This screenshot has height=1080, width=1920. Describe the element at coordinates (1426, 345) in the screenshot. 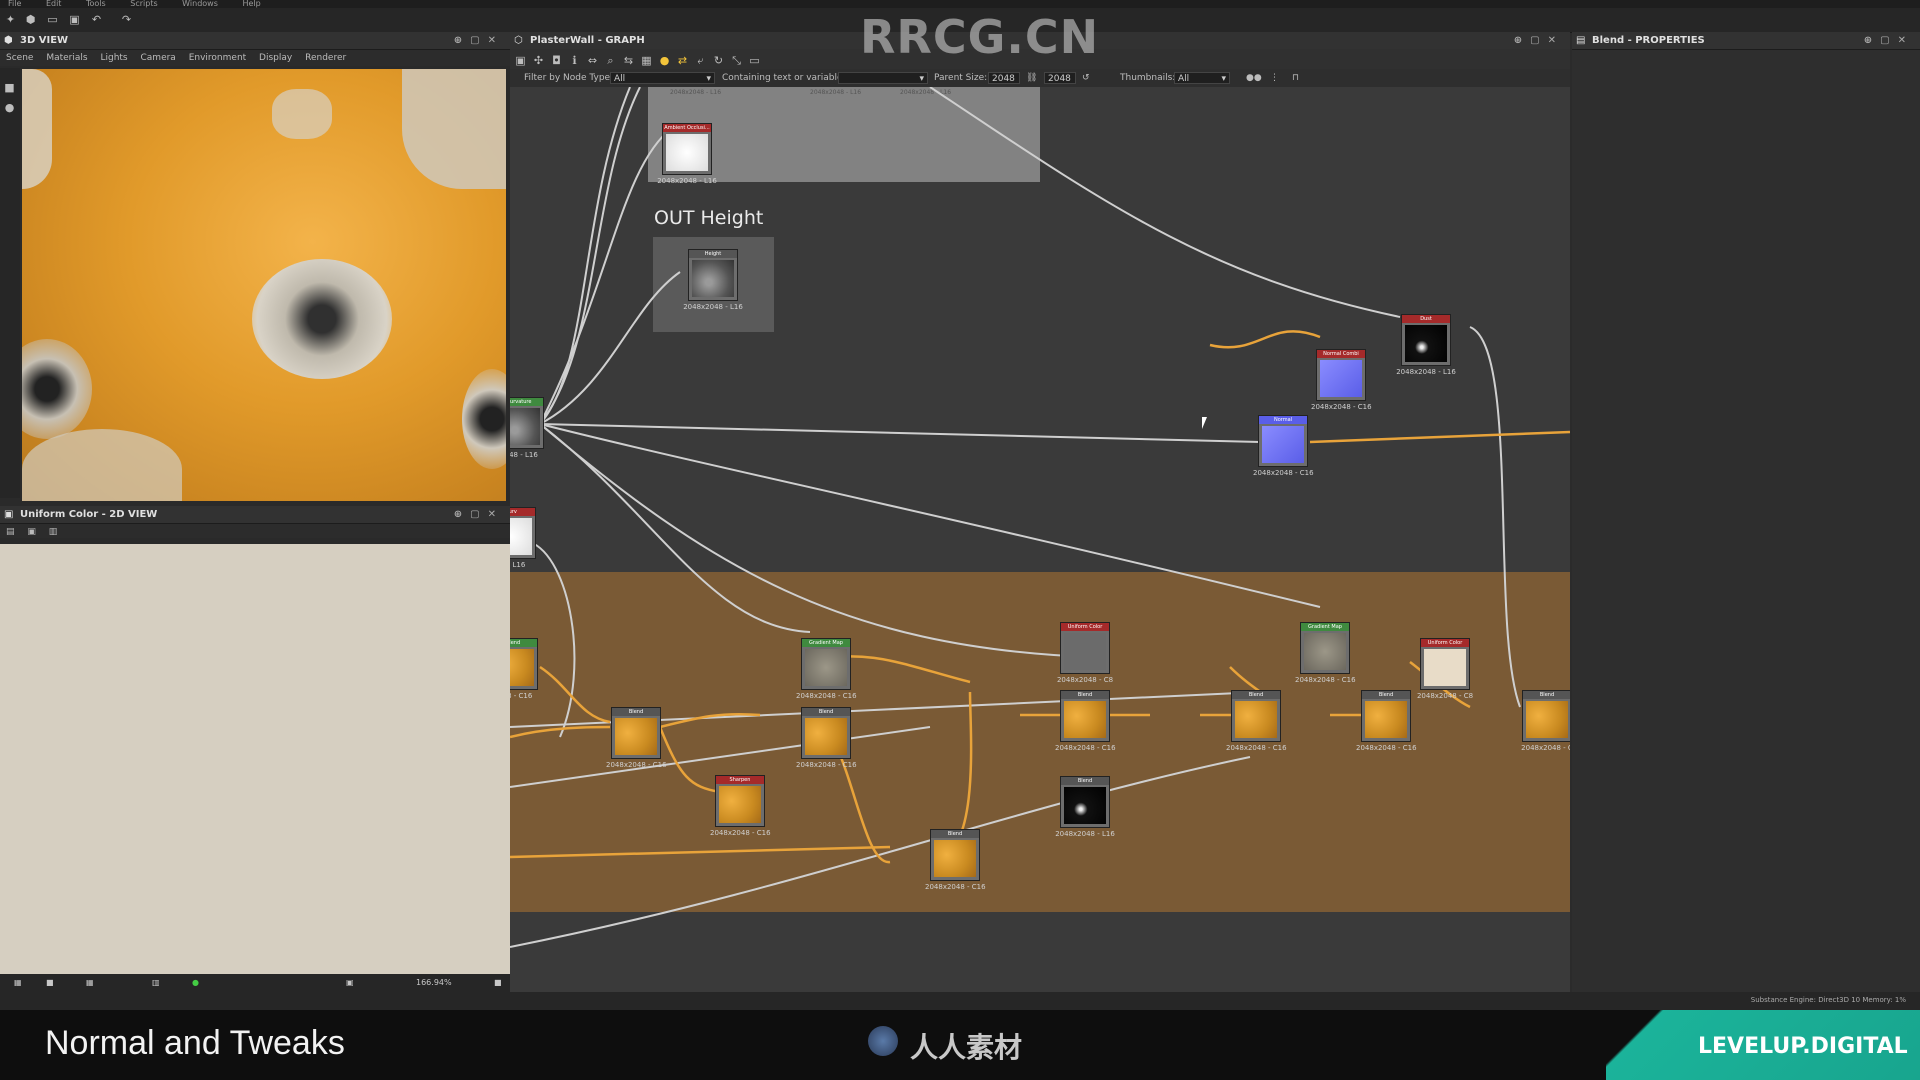

I see `node-dust: Dust 2048x2048 - L16` at that location.